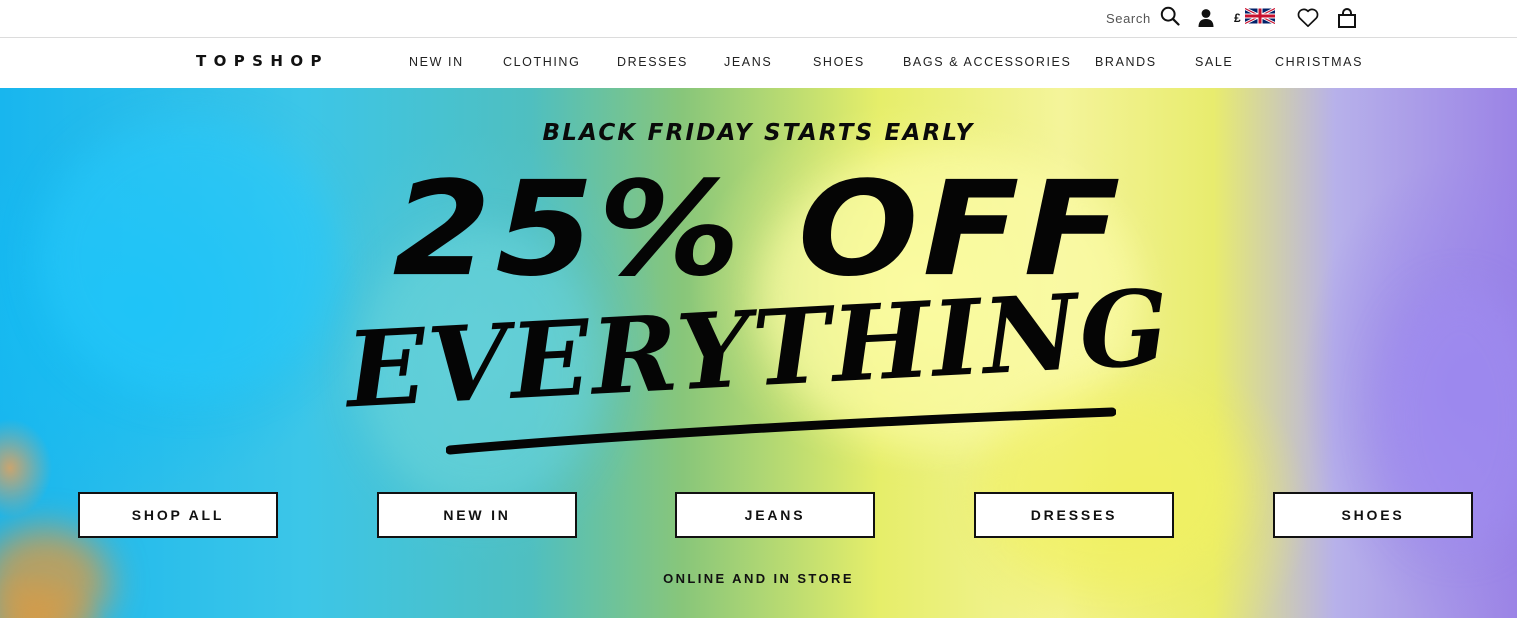 This screenshot has width=1517, height=618. I want to click on currency-selector: £, so click(1255, 17).